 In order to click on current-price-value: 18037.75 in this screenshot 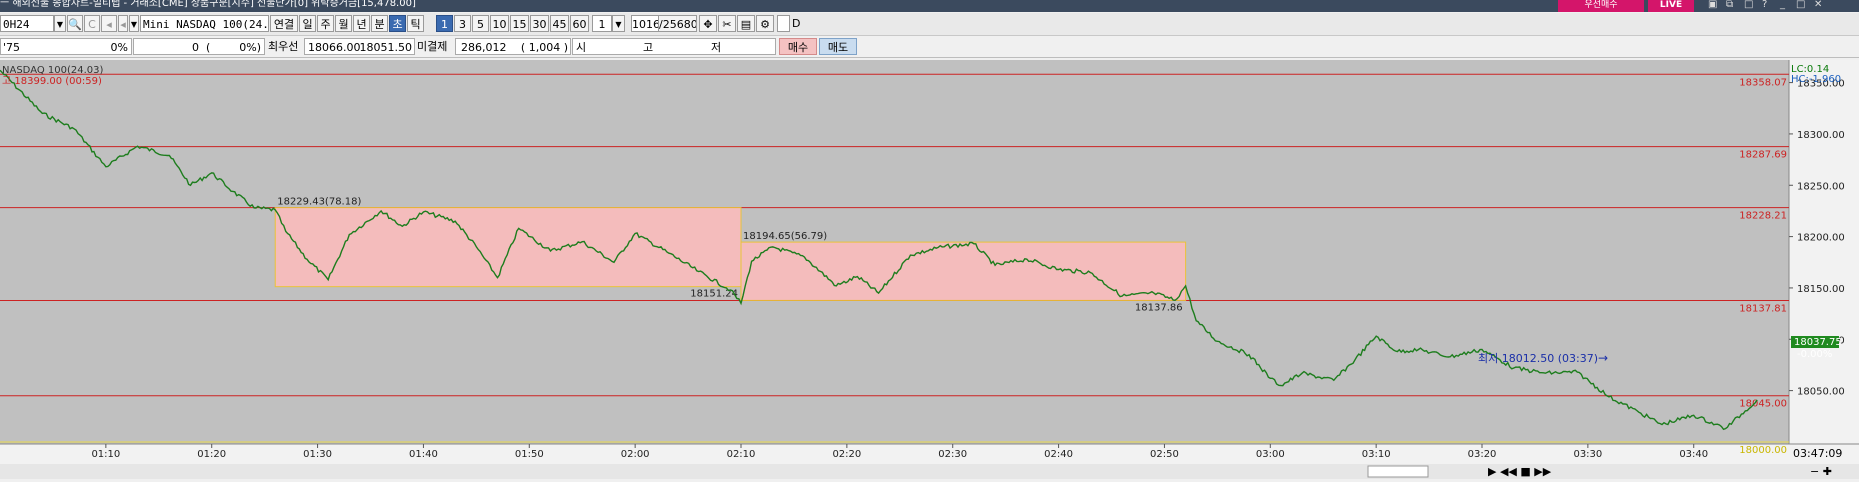, I will do `click(1818, 342)`.